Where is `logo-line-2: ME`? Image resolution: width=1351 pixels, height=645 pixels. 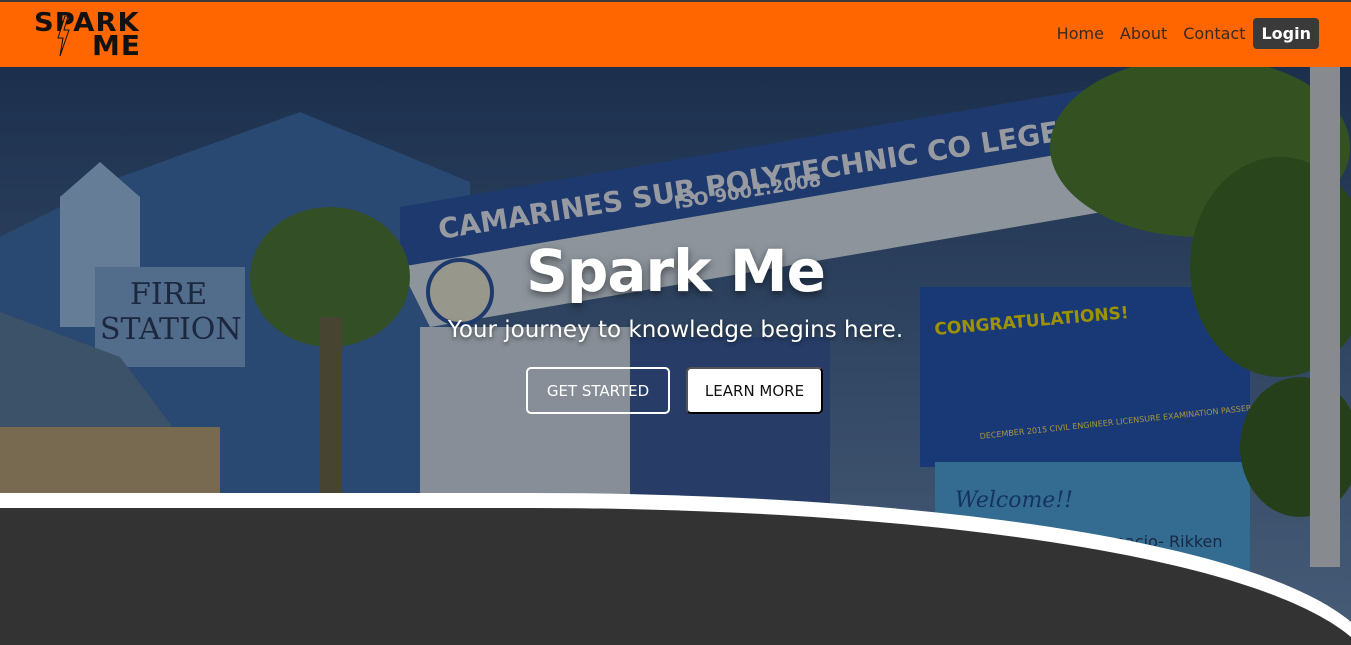
logo-line-2: ME is located at coordinates (116, 45).